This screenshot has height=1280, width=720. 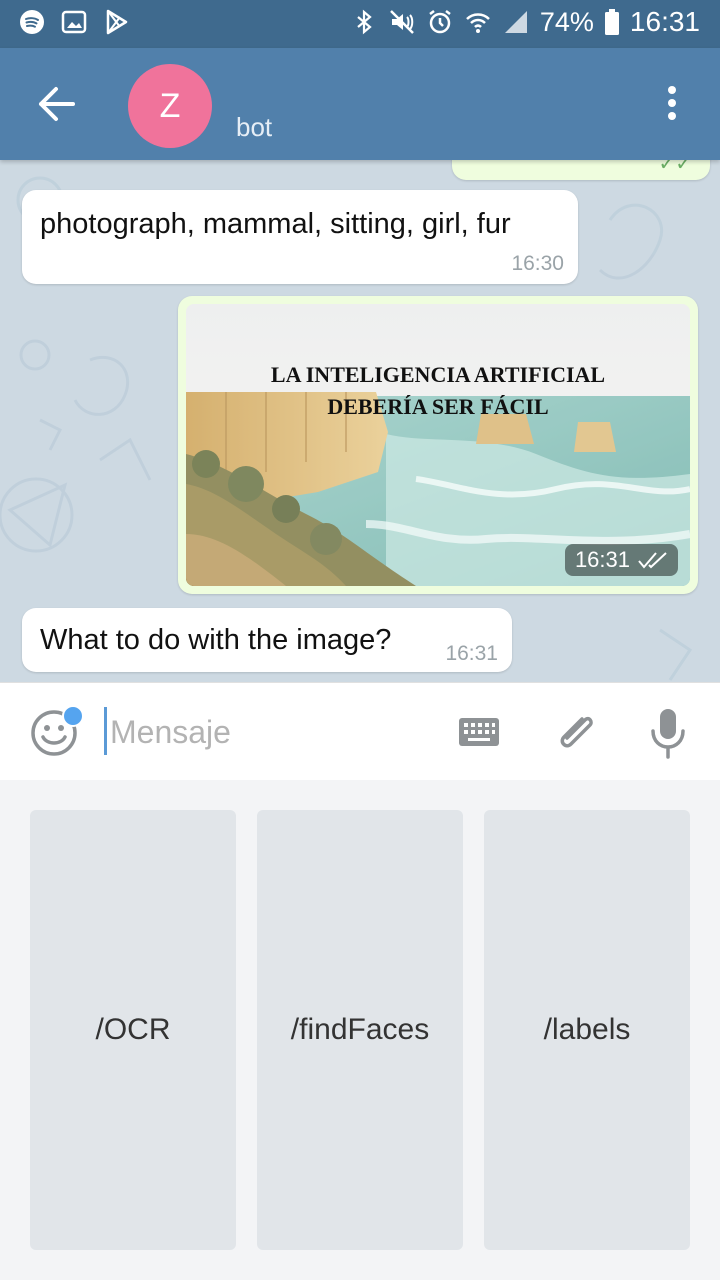 I want to click on bot-command-button-ocr: /OCR, so click(x=133, y=1030).